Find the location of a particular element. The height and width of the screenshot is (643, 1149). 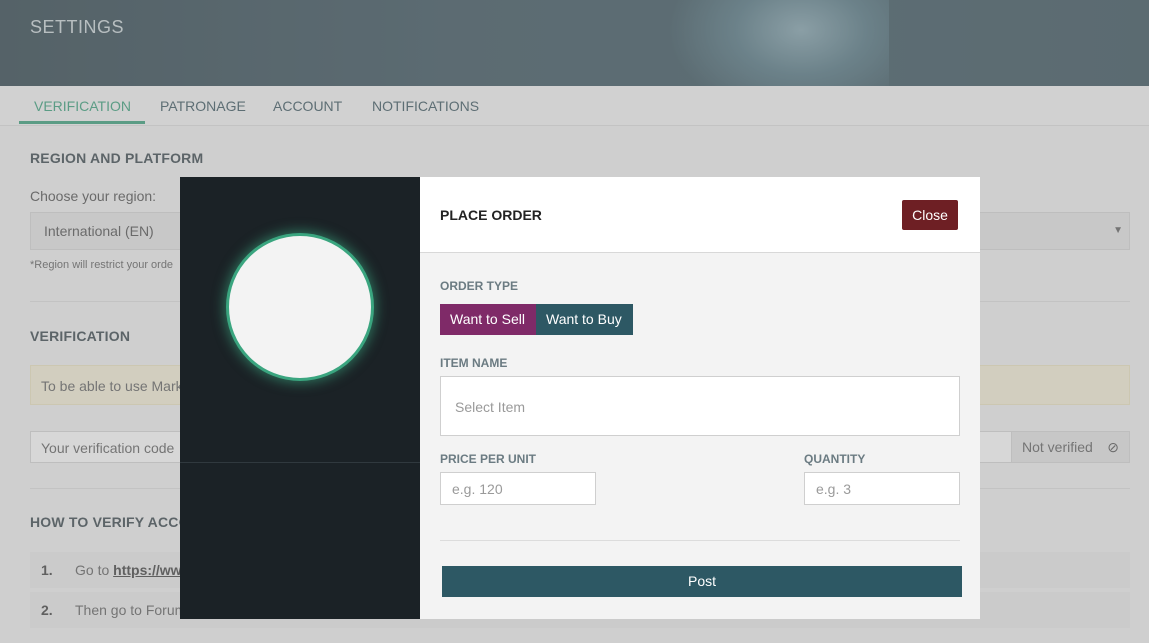

close-button: Close is located at coordinates (930, 215).